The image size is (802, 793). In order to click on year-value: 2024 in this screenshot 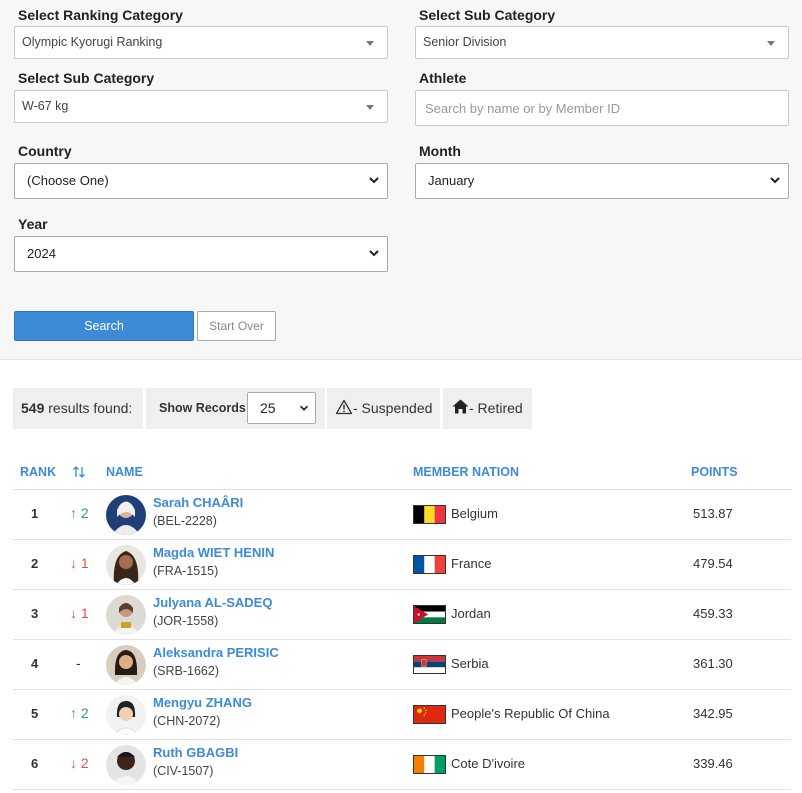, I will do `click(41, 253)`.